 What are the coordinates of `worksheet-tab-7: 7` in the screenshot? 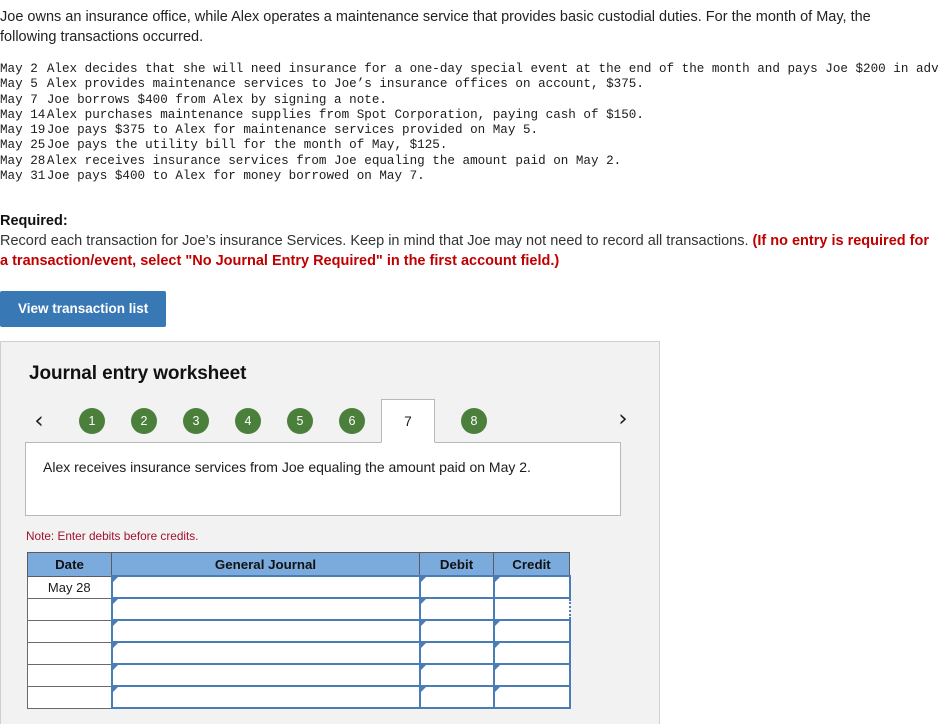 It's located at (408, 421).